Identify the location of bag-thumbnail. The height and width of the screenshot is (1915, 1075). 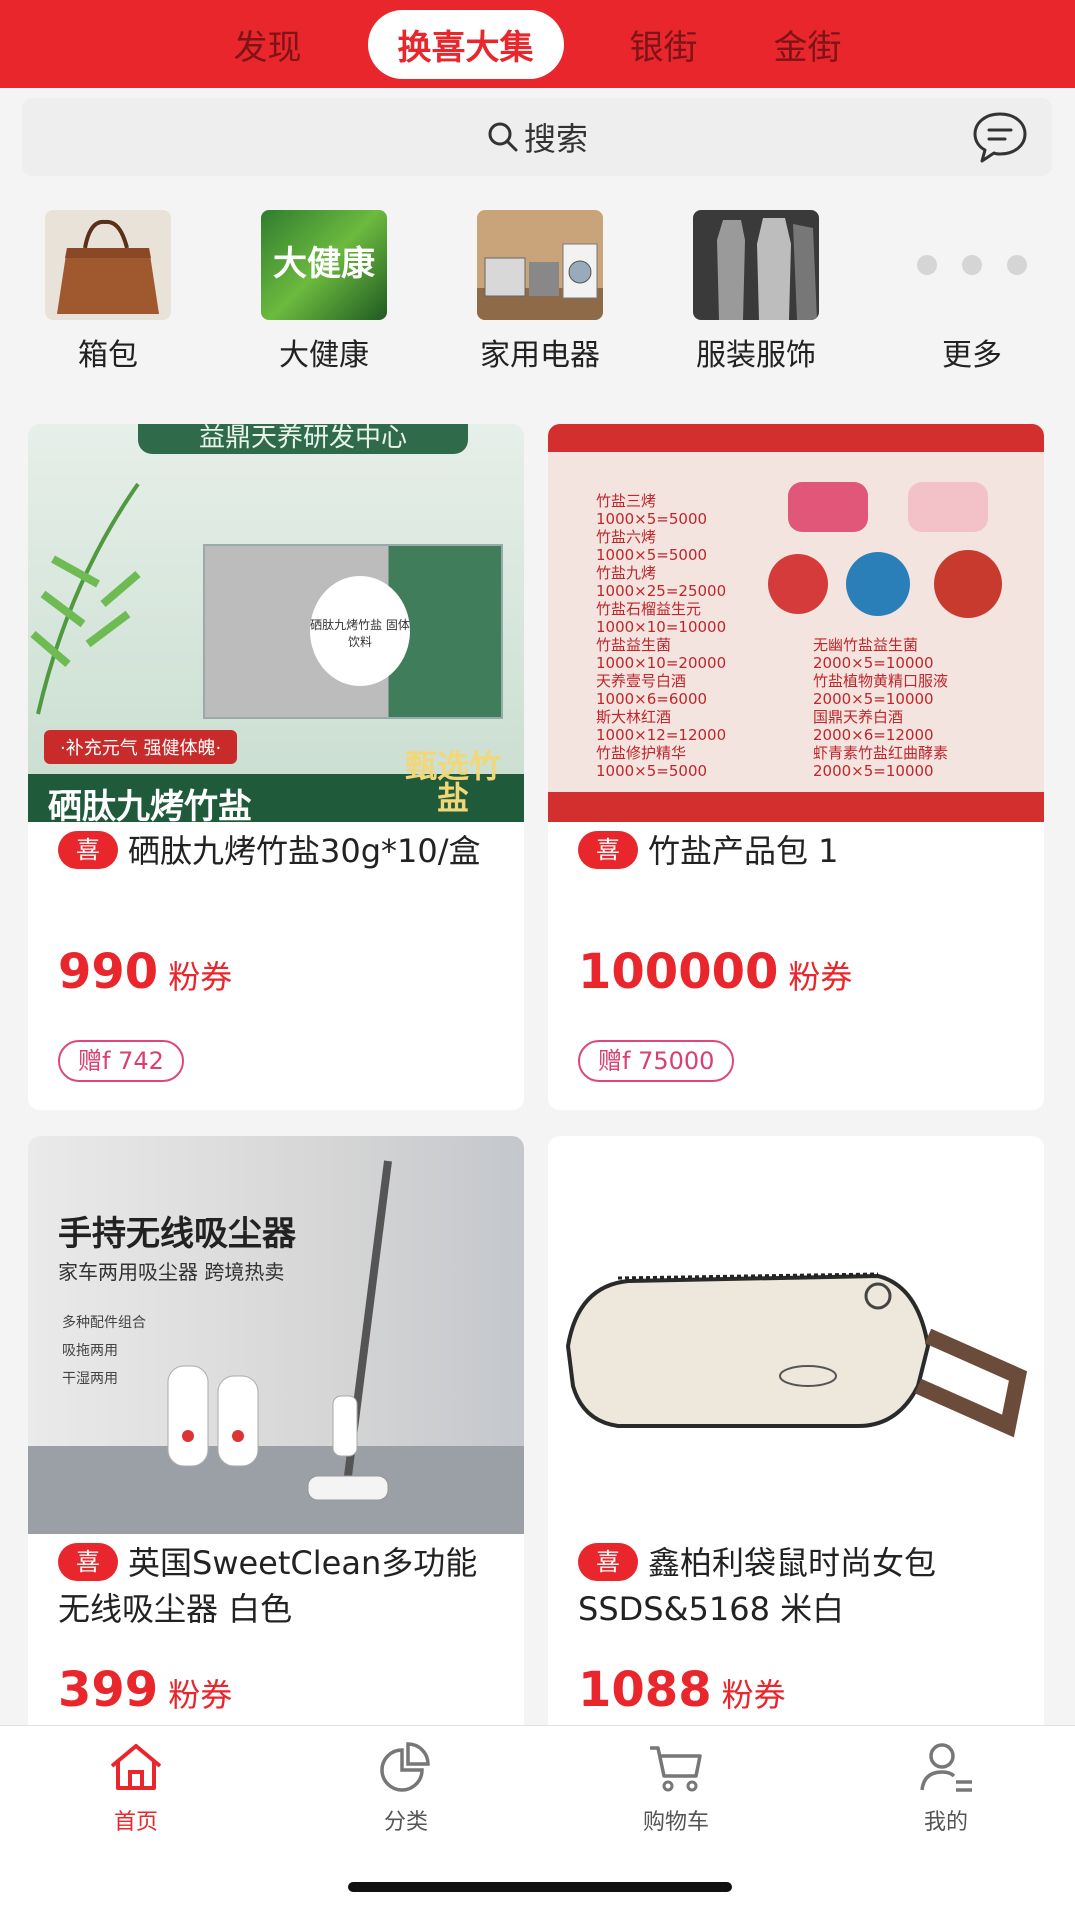
(108, 265).